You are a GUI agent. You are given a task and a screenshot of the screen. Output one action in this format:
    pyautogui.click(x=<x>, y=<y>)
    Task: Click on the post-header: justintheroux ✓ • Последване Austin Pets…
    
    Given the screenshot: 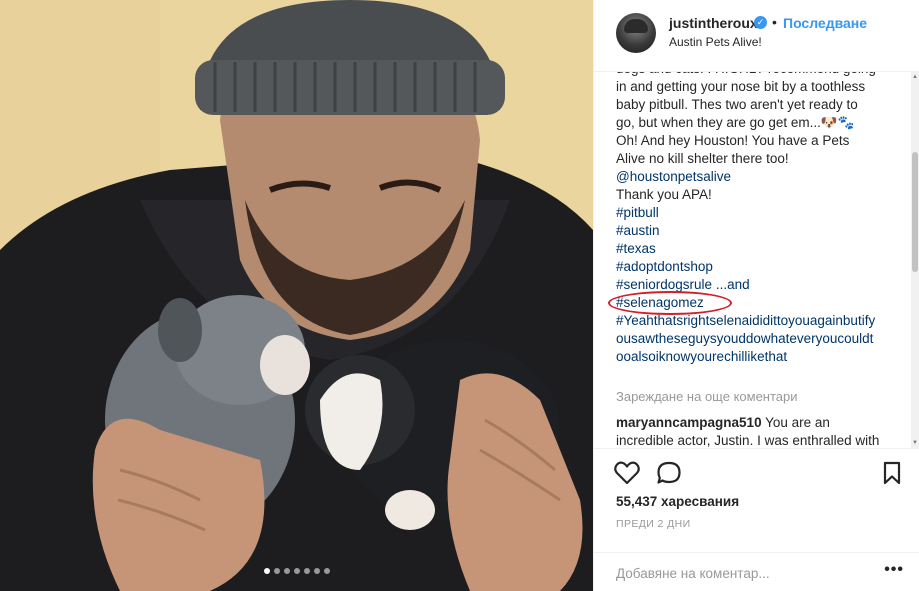 What is the action you would take?
    pyautogui.click(x=756, y=36)
    